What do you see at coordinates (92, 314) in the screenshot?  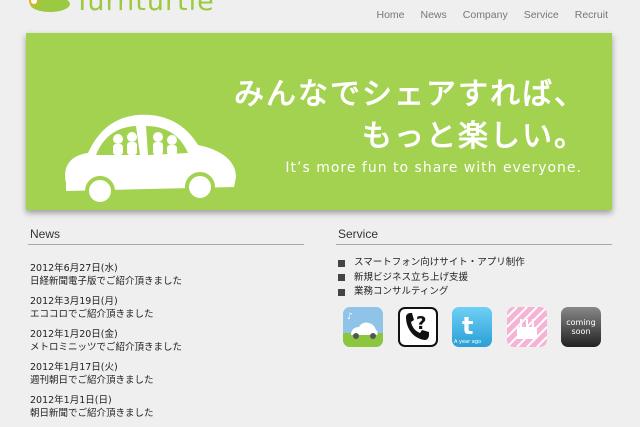 I see `news-text: エココロでご紹介頂きました` at bounding box center [92, 314].